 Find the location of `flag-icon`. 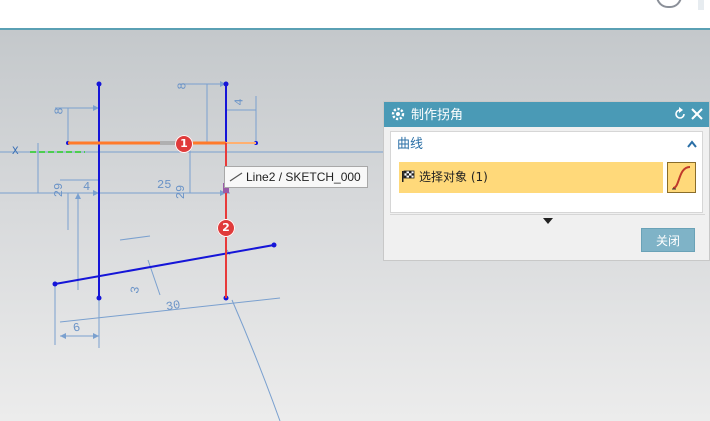

flag-icon is located at coordinates (408, 176).